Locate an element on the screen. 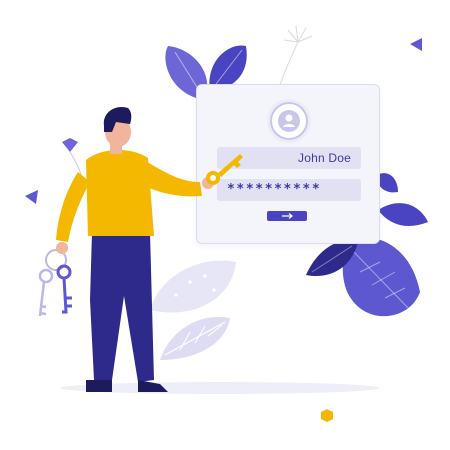 The height and width of the screenshot is (450, 450). ground-shadow is located at coordinates (220, 388).